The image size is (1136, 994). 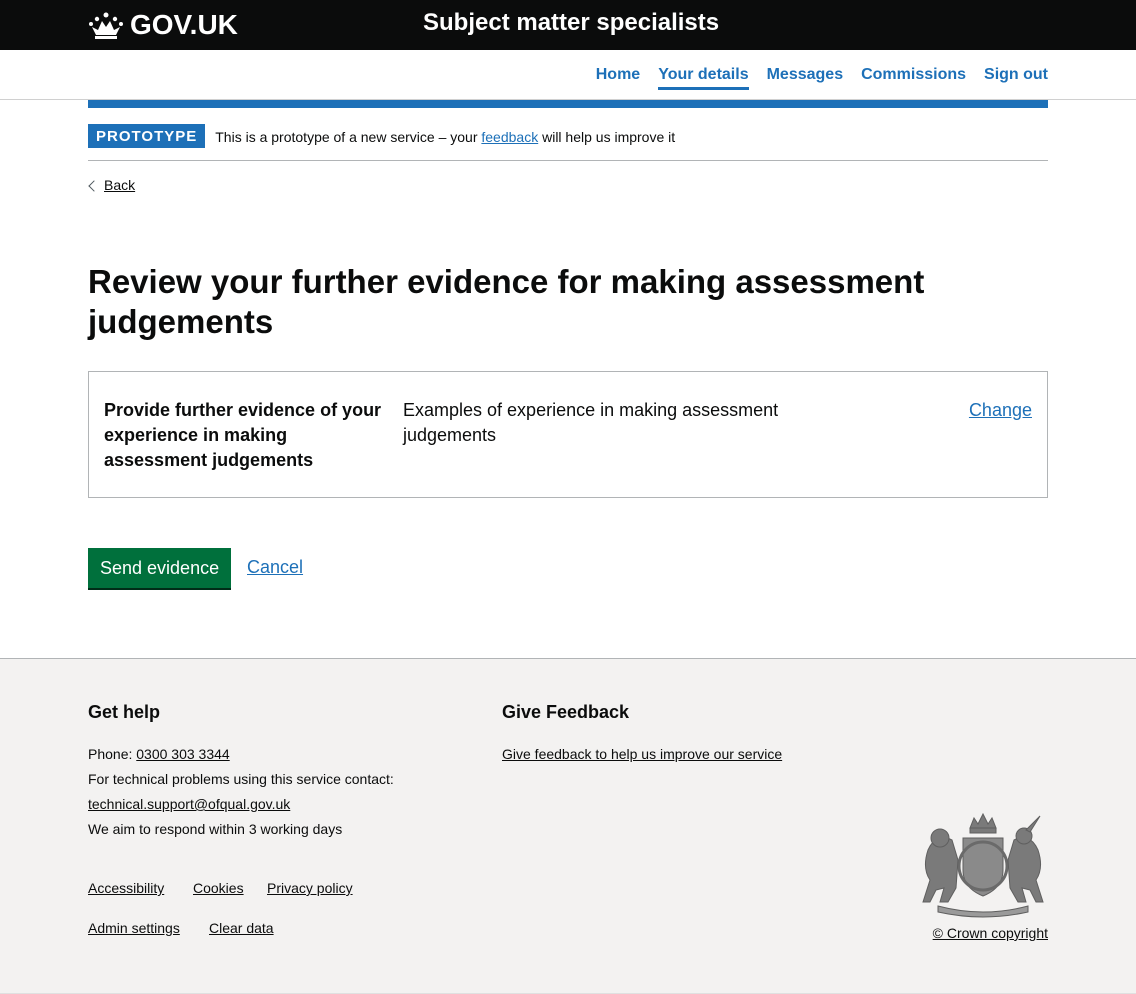 What do you see at coordinates (913, 76) in the screenshot?
I see `nav-item-commissions: Commissions` at bounding box center [913, 76].